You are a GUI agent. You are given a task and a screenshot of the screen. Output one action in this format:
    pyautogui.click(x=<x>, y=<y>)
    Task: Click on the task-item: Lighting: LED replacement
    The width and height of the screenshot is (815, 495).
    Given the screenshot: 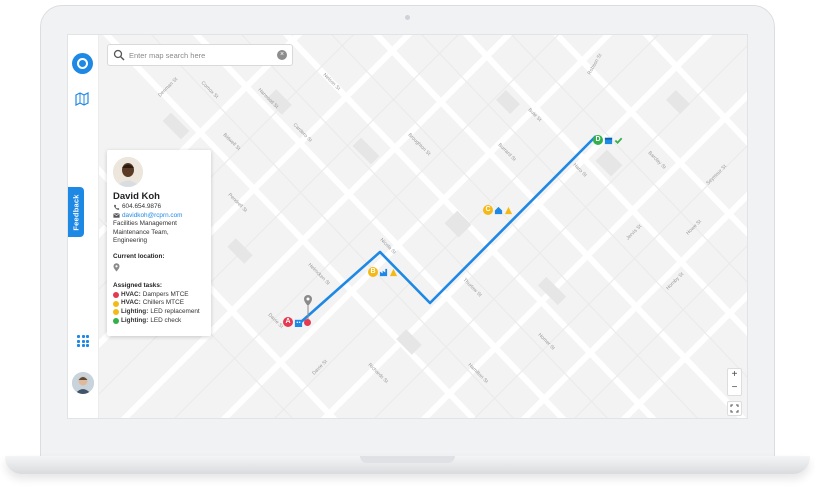 What is the action you would take?
    pyautogui.click(x=159, y=312)
    